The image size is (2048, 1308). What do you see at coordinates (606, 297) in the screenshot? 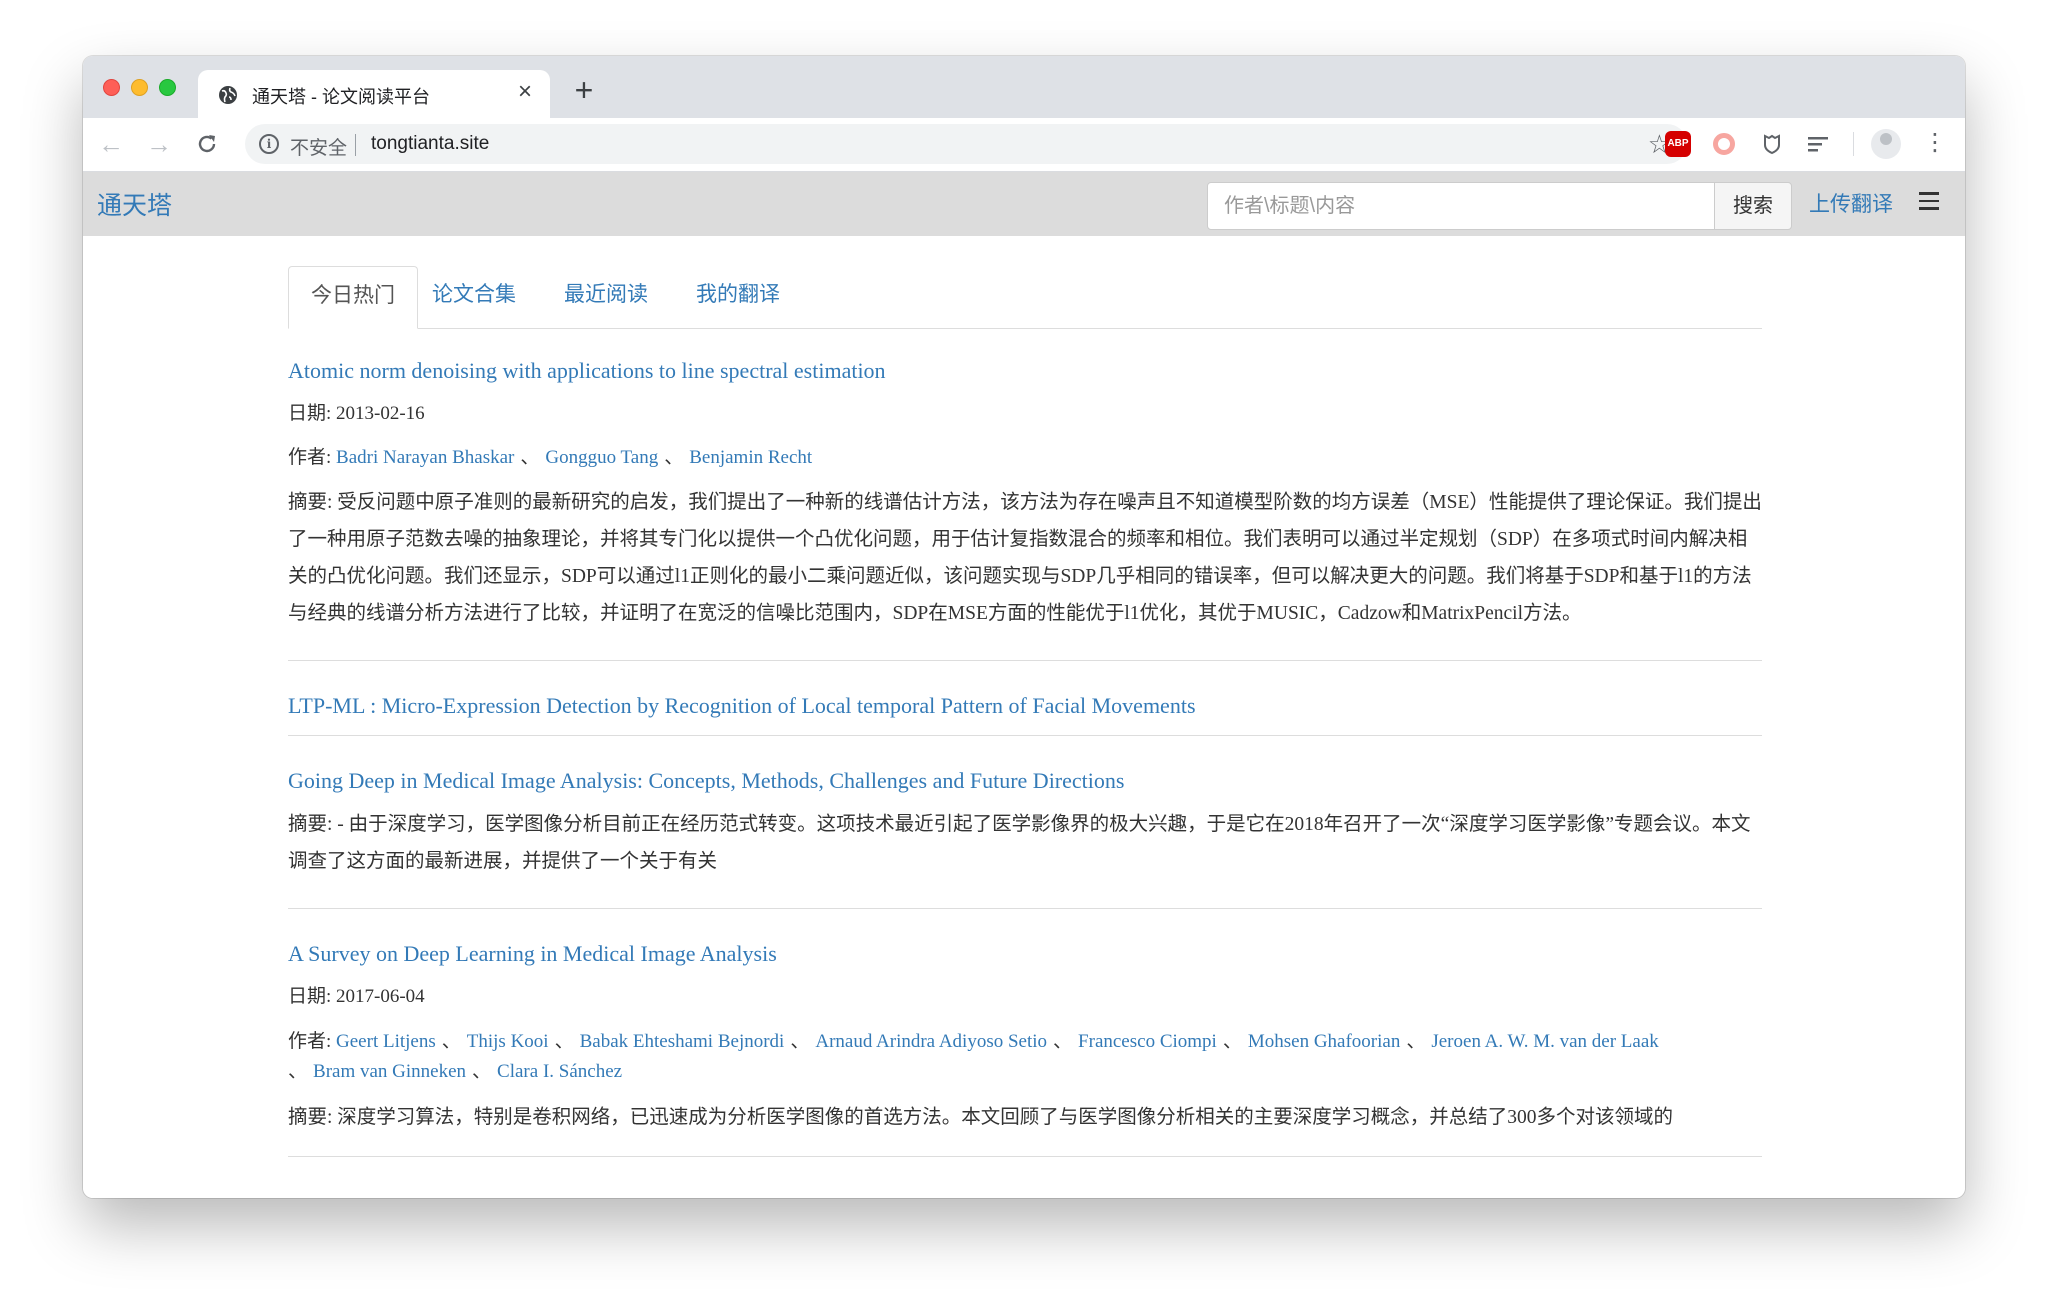
I see `tab-recent-reading: 最近阅读` at bounding box center [606, 297].